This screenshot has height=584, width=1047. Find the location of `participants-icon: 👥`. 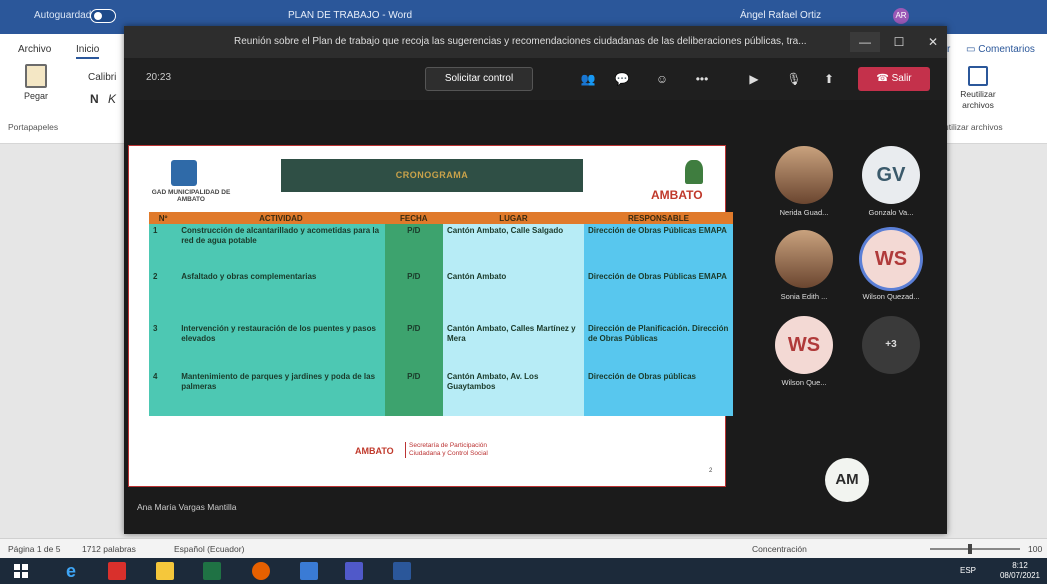

participants-icon: 👥 is located at coordinates (588, 79).